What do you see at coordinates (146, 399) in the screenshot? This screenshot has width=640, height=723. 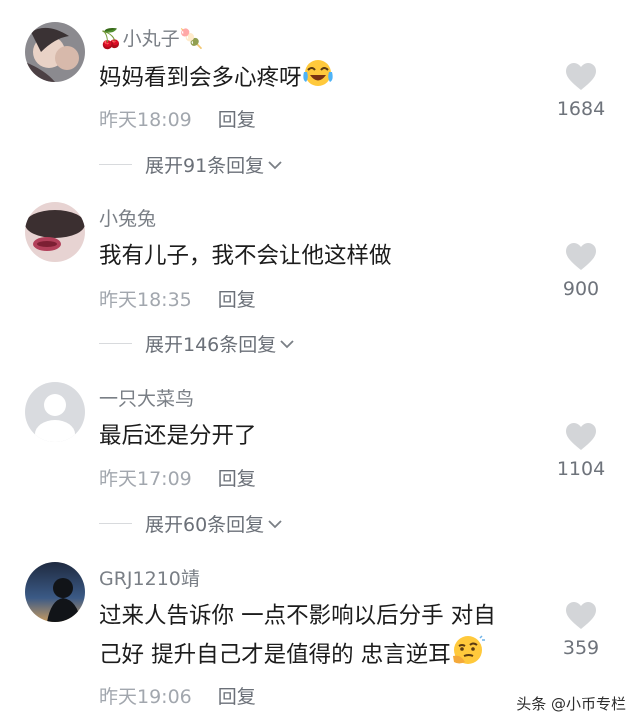 I see `username: 一只大菜鸟` at bounding box center [146, 399].